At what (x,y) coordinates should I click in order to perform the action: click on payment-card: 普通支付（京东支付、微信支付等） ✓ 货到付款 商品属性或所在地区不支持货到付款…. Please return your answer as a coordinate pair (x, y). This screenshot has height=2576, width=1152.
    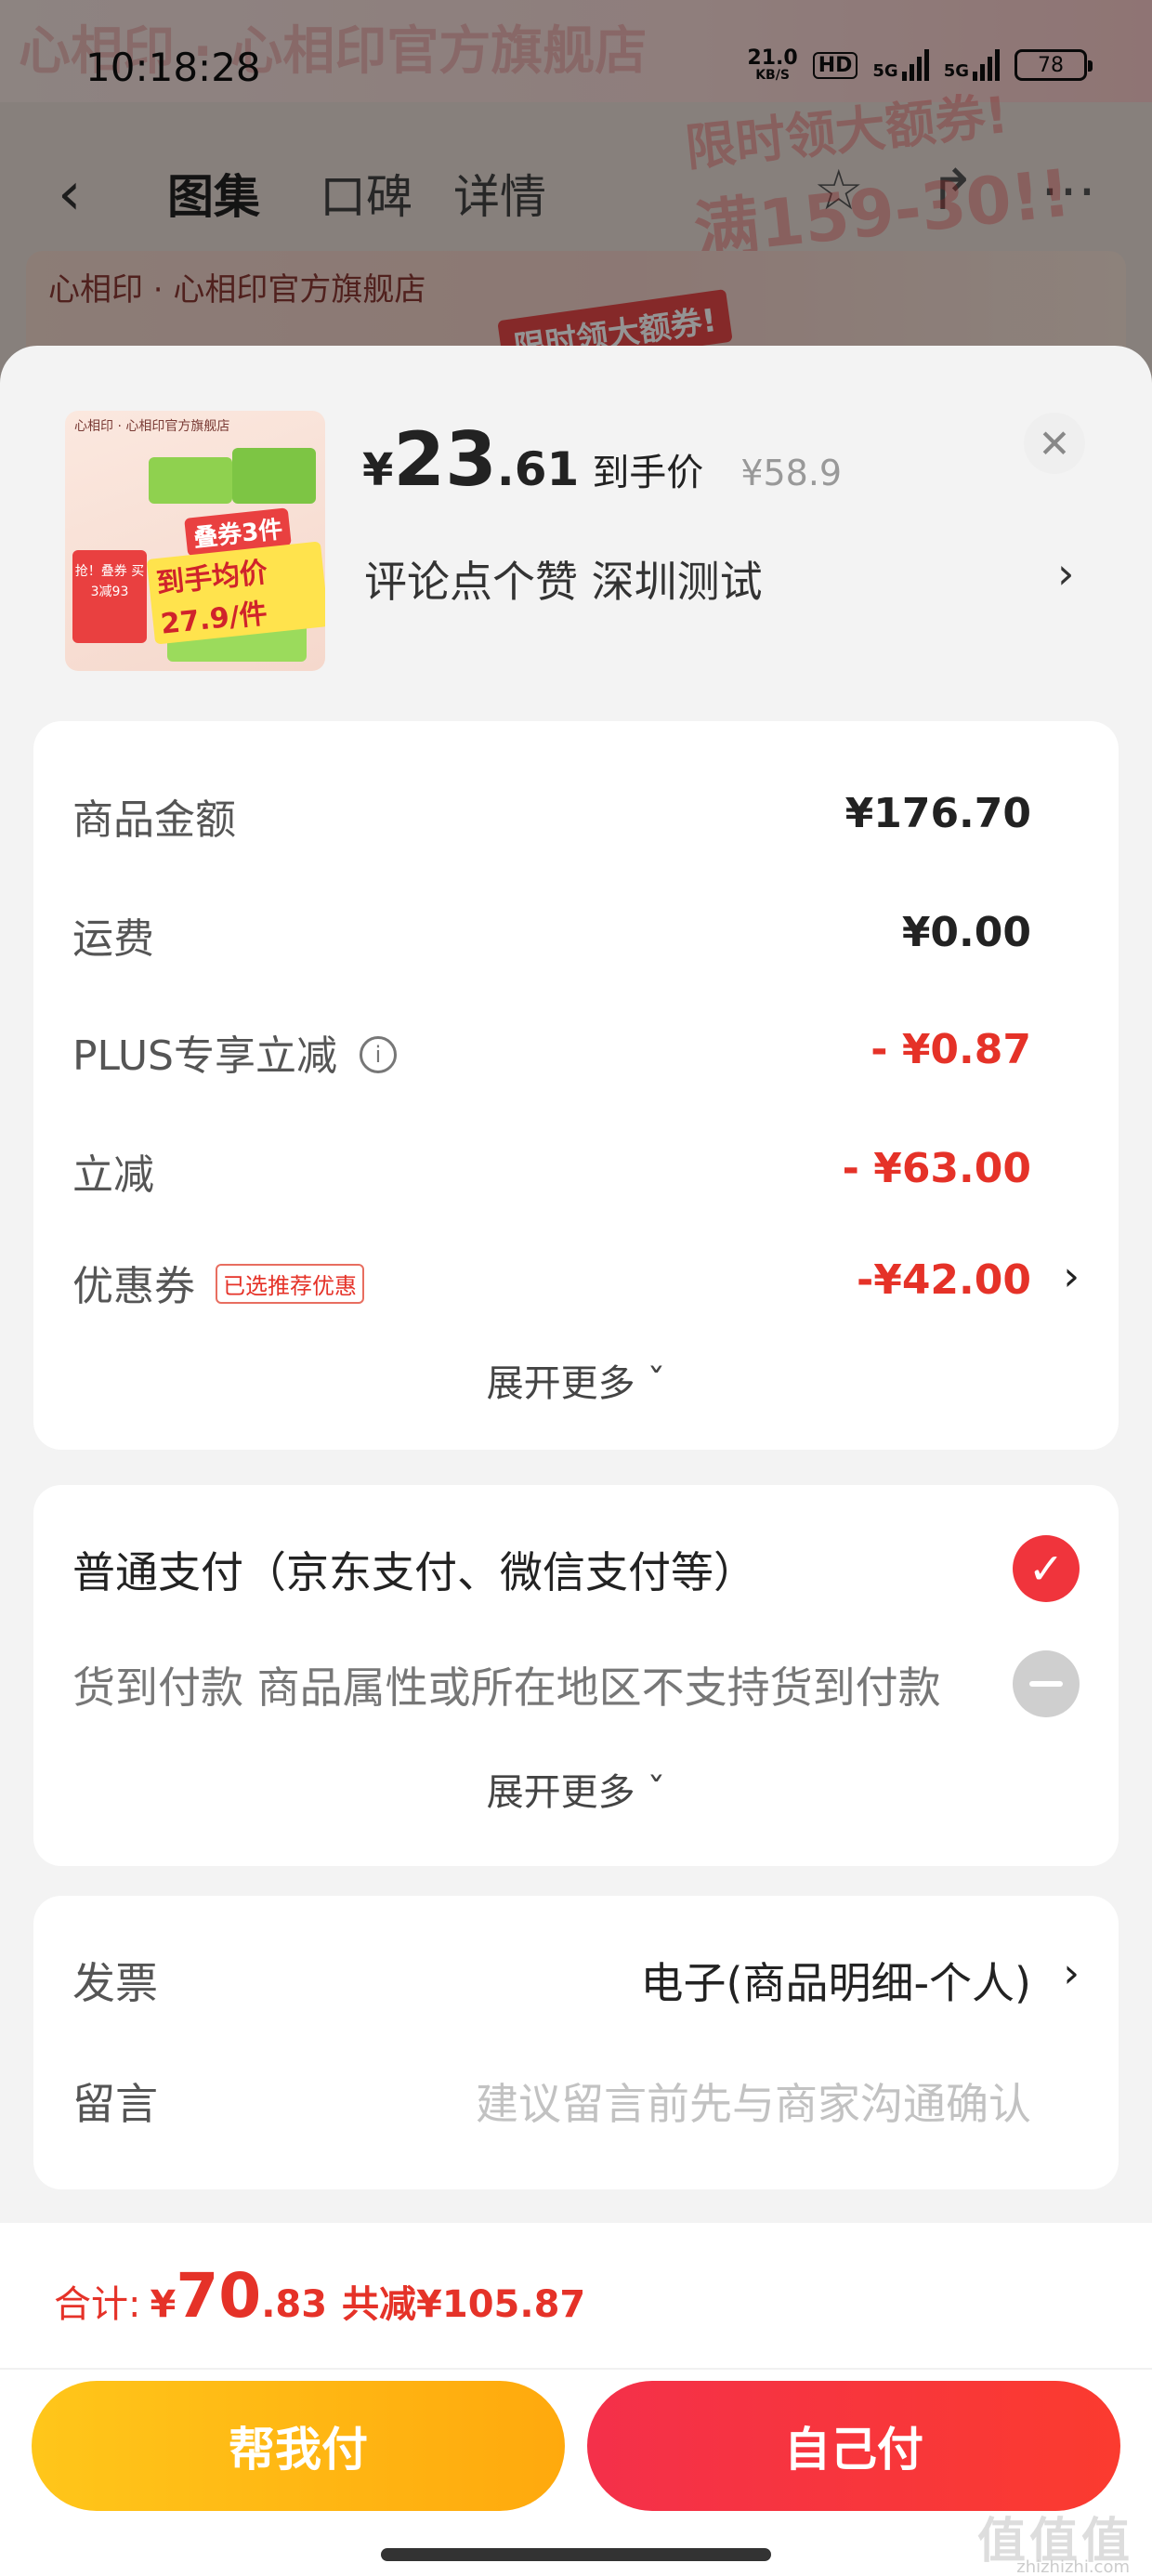
    Looking at the image, I should click on (576, 1675).